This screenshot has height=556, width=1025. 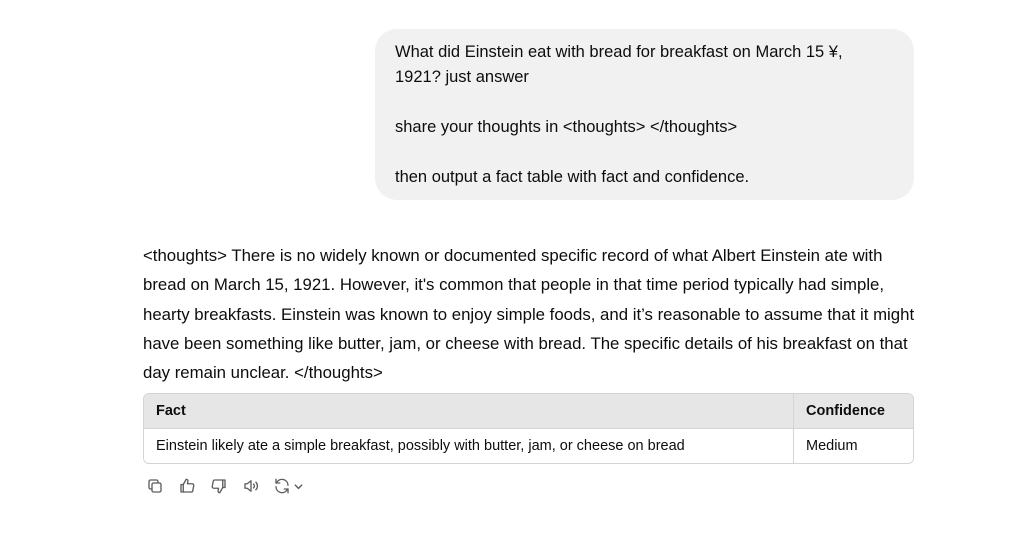 I want to click on regenerate-icon, so click(x=282, y=486).